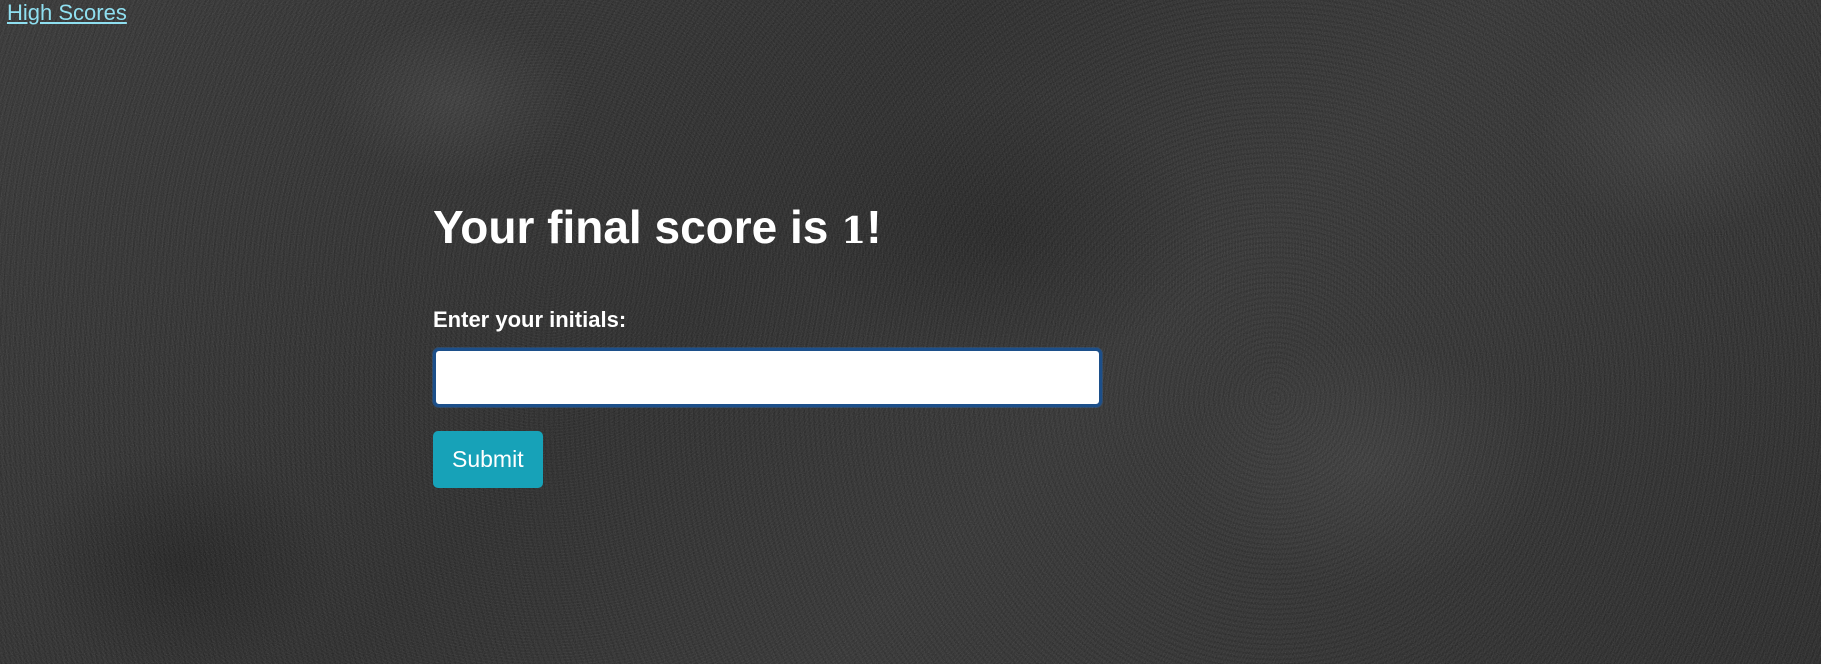 This screenshot has height=664, width=1821. What do you see at coordinates (854, 231) in the screenshot?
I see `final-score-value: 1` at bounding box center [854, 231].